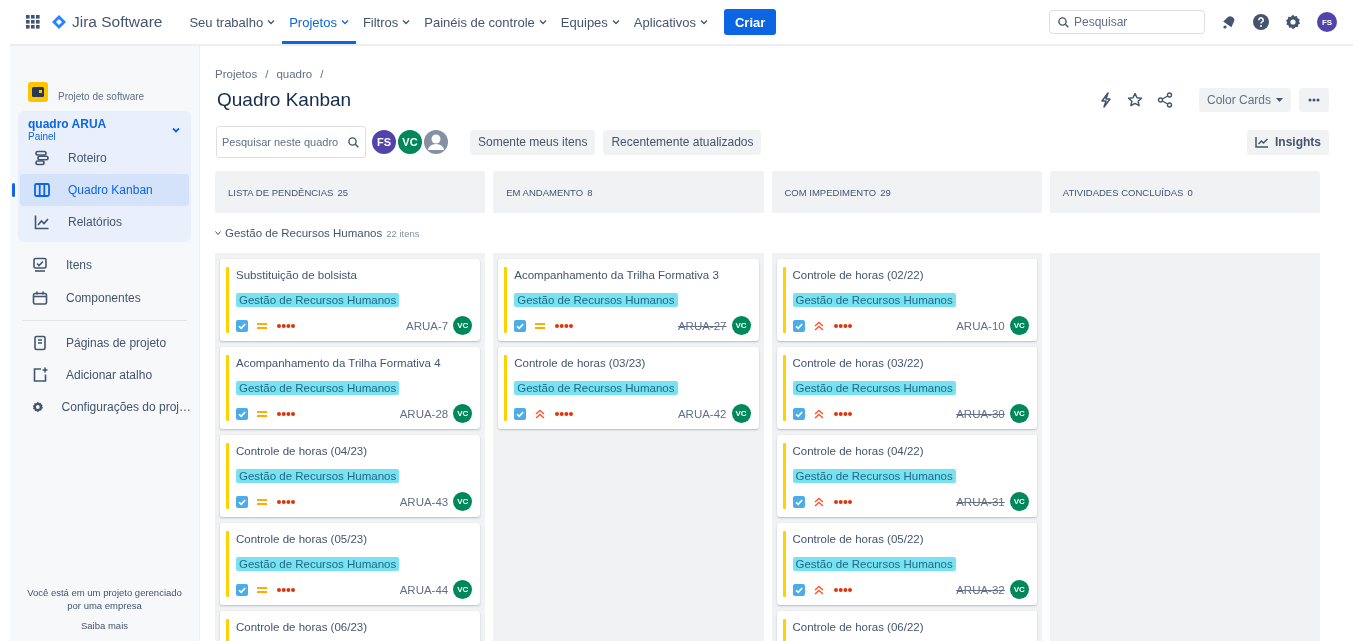  Describe the element at coordinates (104, 129) in the screenshot. I see `board-switcher: quadro ARUA Painel` at that location.